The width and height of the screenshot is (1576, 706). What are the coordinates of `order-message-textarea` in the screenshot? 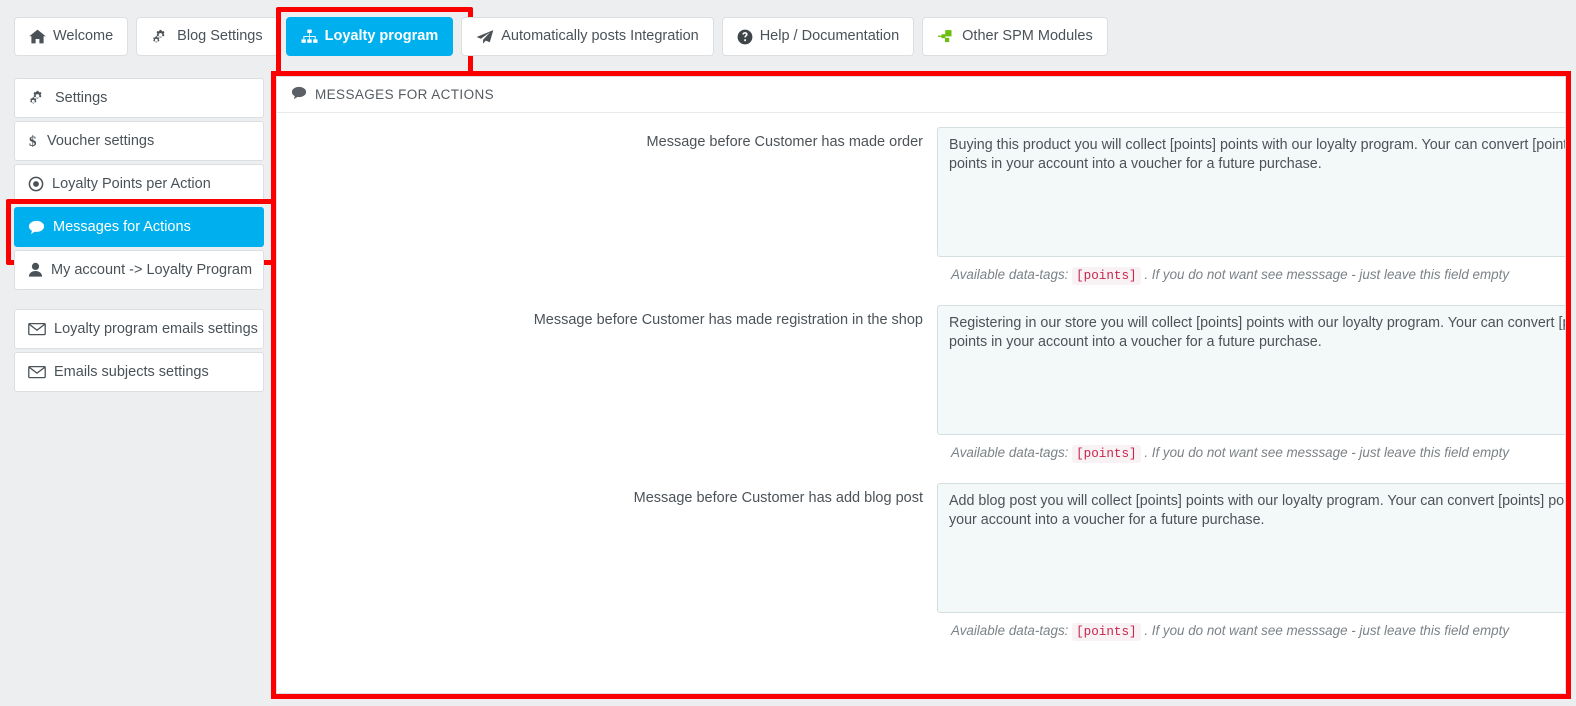 It's located at (1251, 192).